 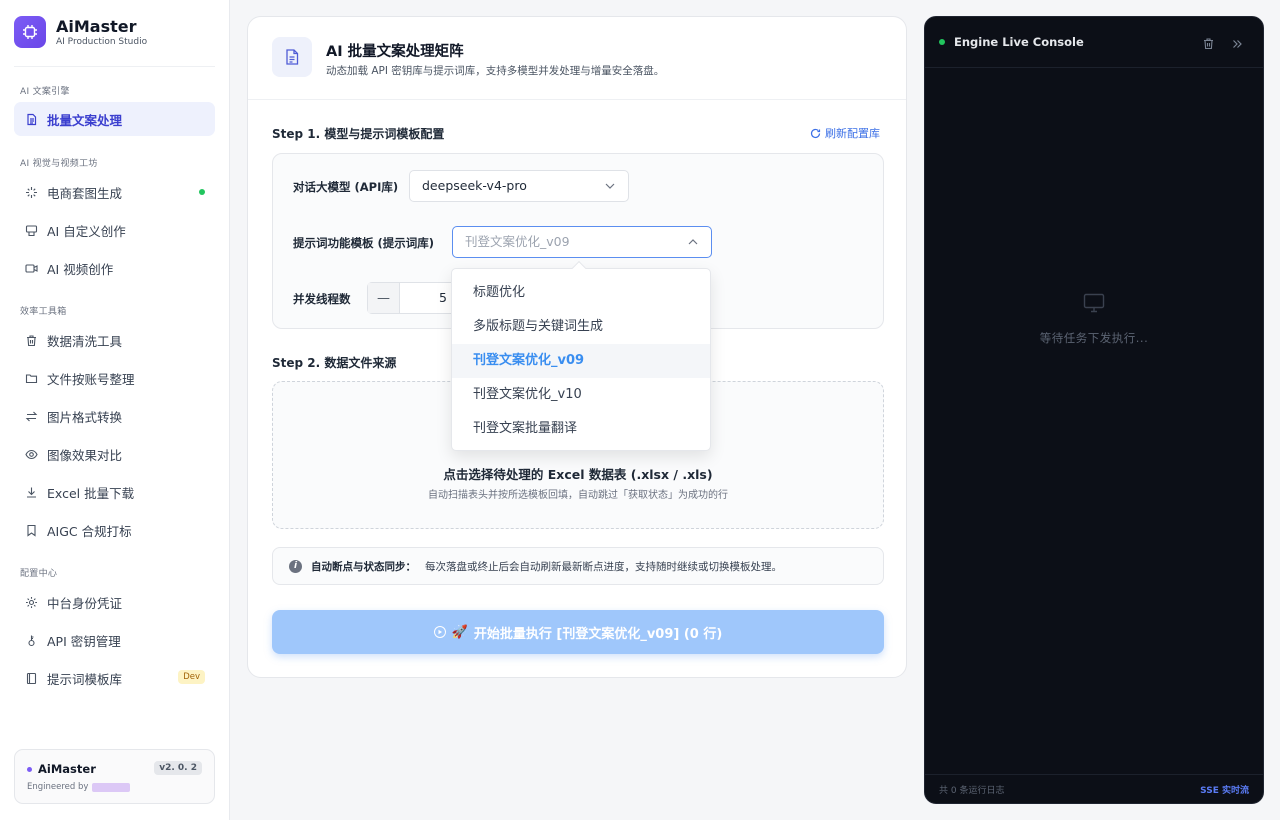 I want to click on step2-title: Step 2. 数据文件来源, so click(x=334, y=363).